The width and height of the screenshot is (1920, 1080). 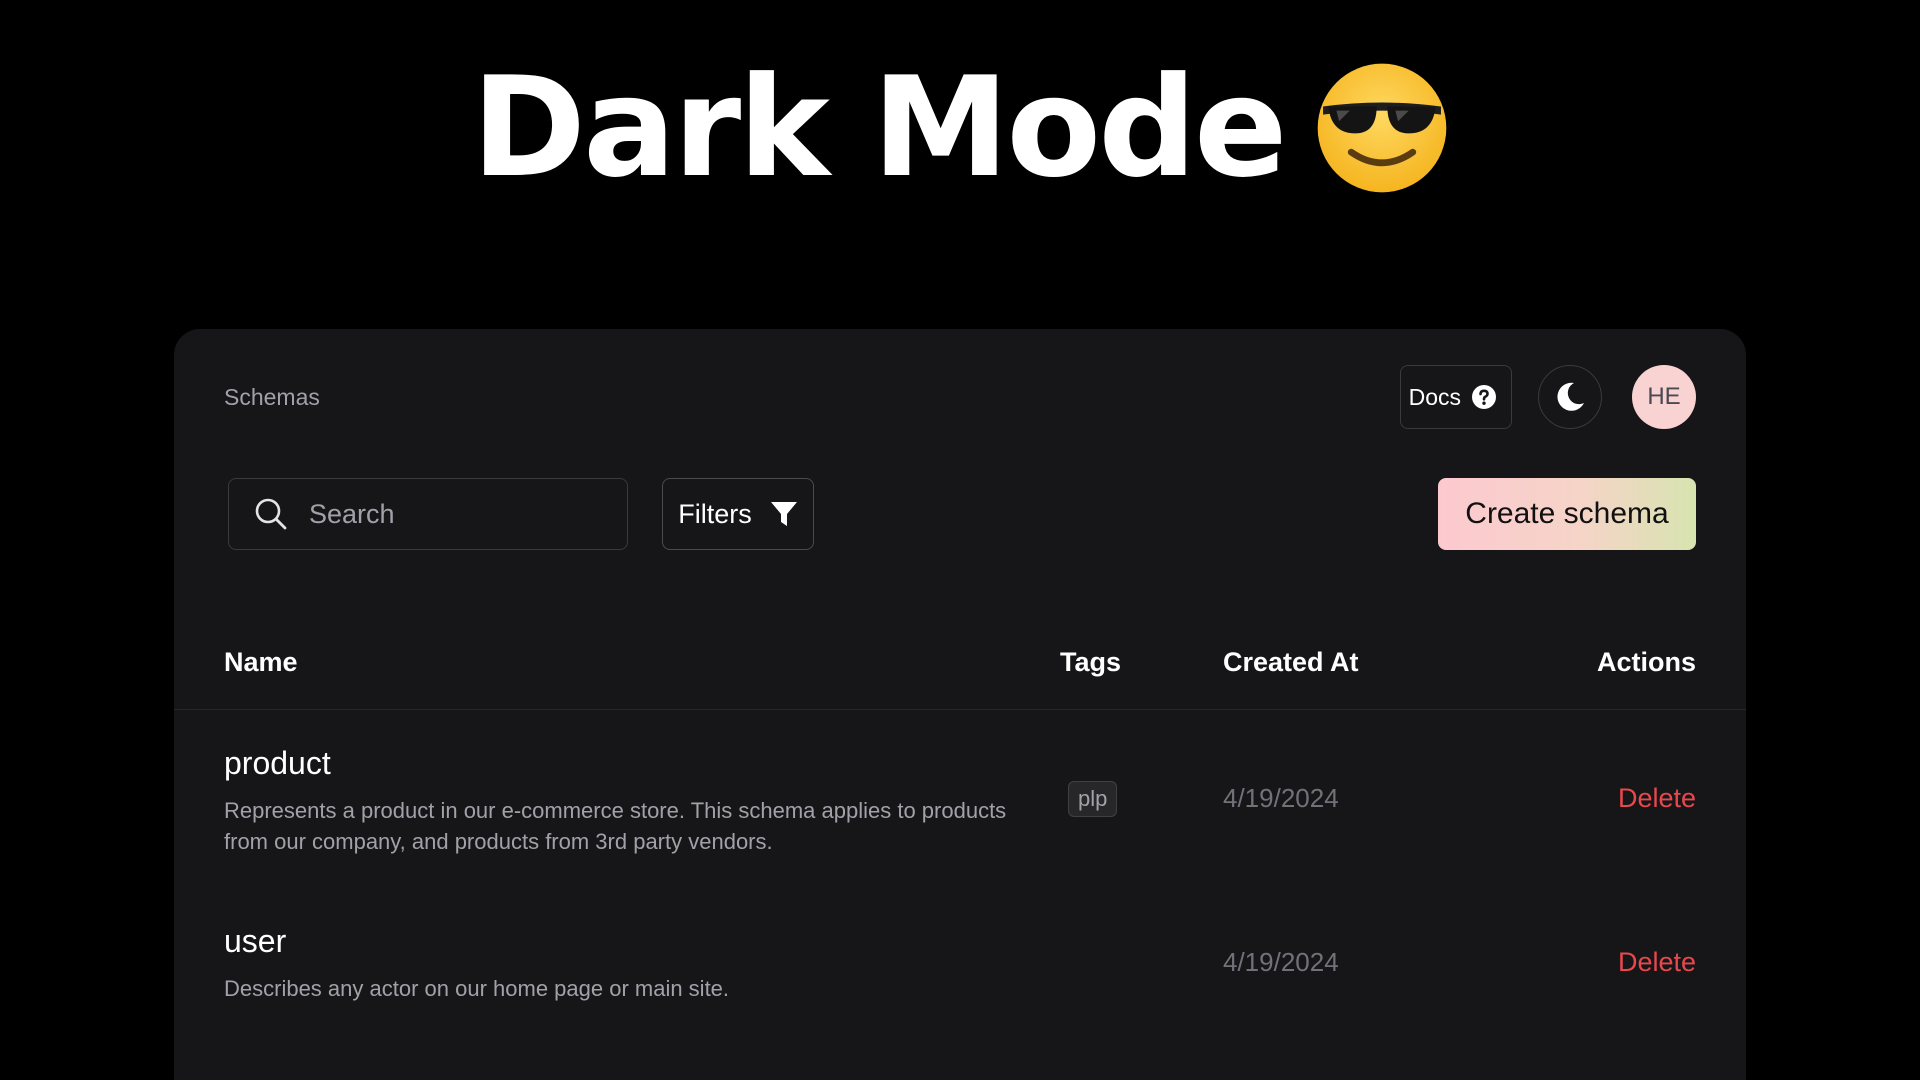 I want to click on hero-banner: Dark Mode, so click(x=960, y=128).